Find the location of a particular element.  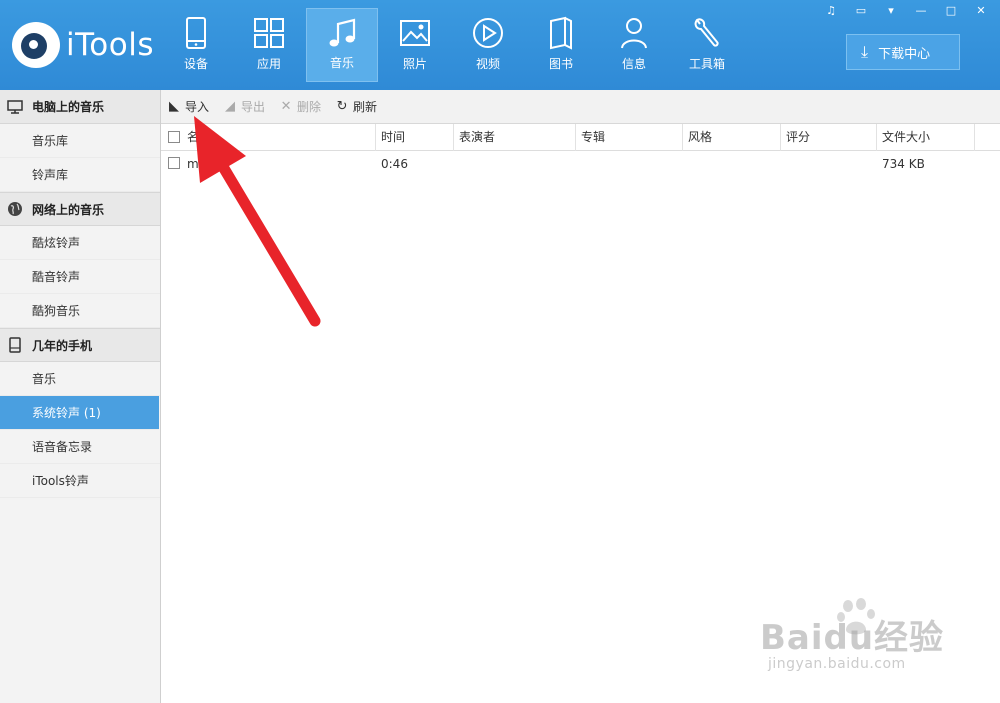

import-button: ◣ 导入 is located at coordinates (188, 106).